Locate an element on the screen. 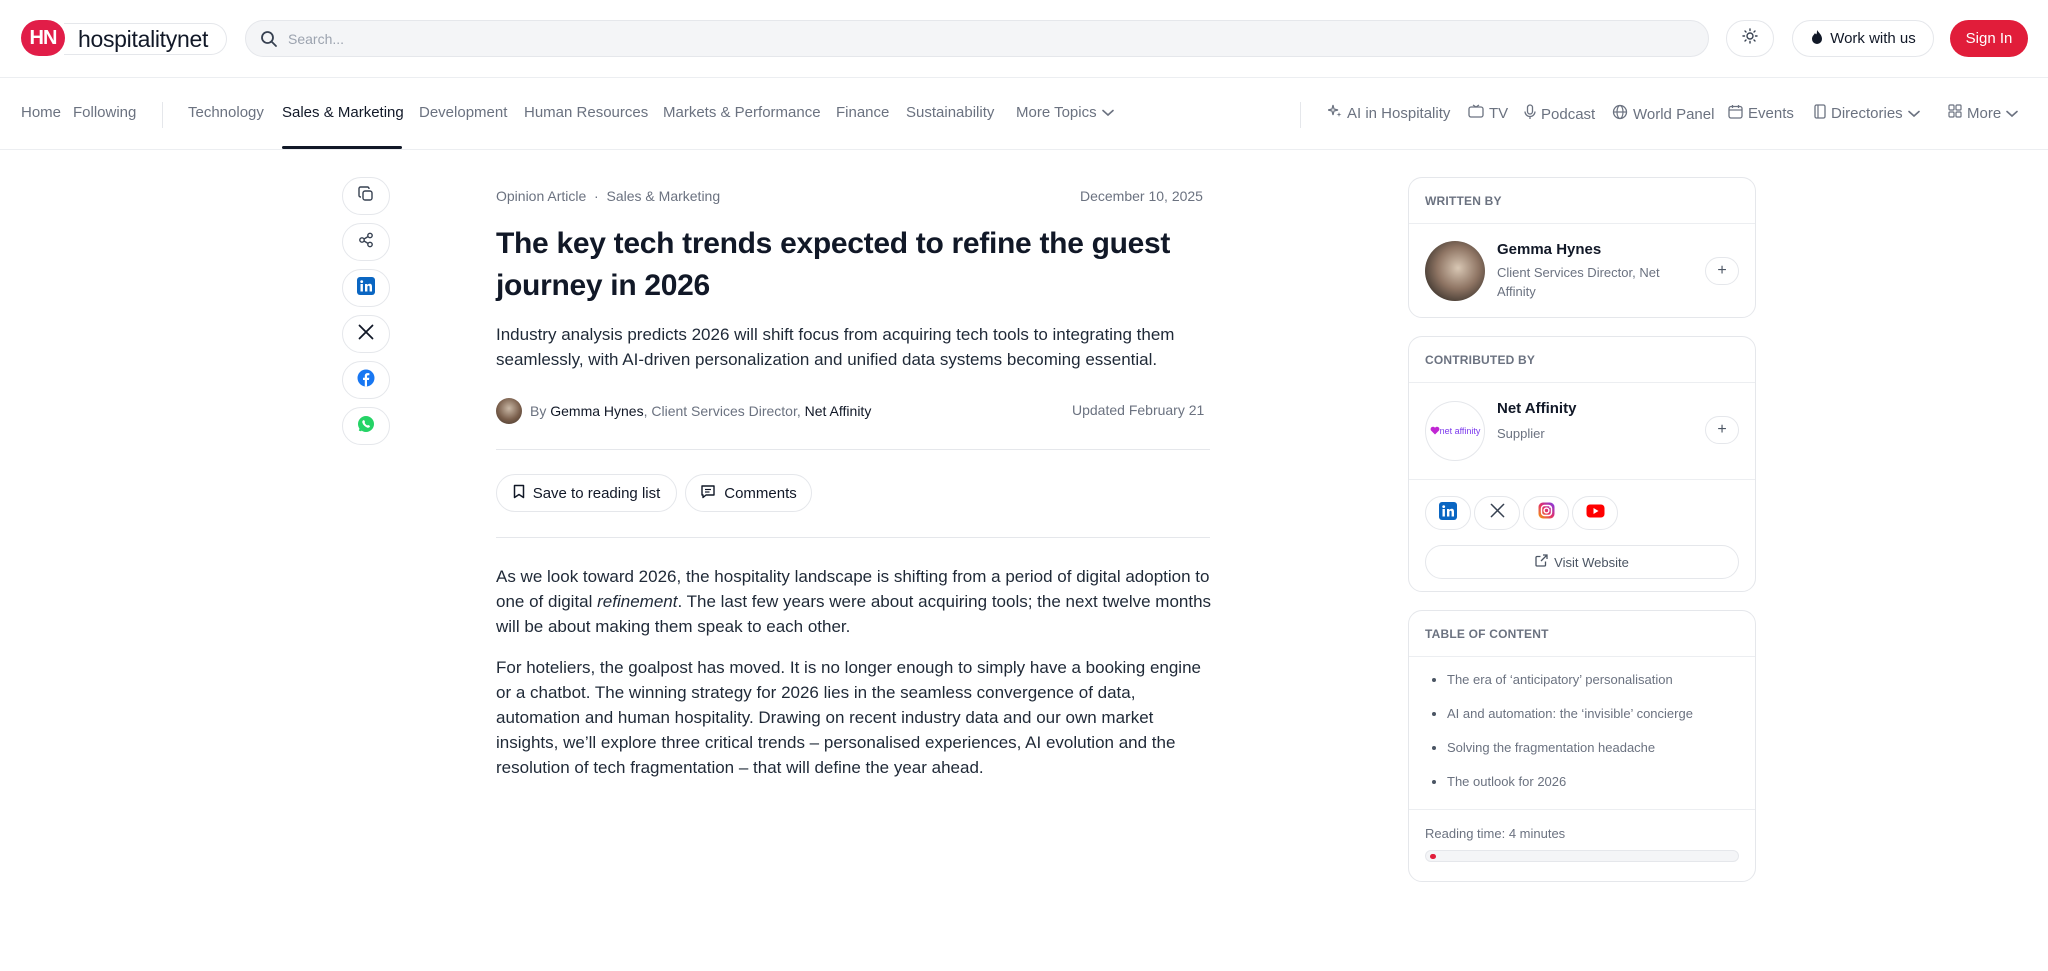 This screenshot has height=971, width=2048. company-youtube-button is located at coordinates (1595, 513).